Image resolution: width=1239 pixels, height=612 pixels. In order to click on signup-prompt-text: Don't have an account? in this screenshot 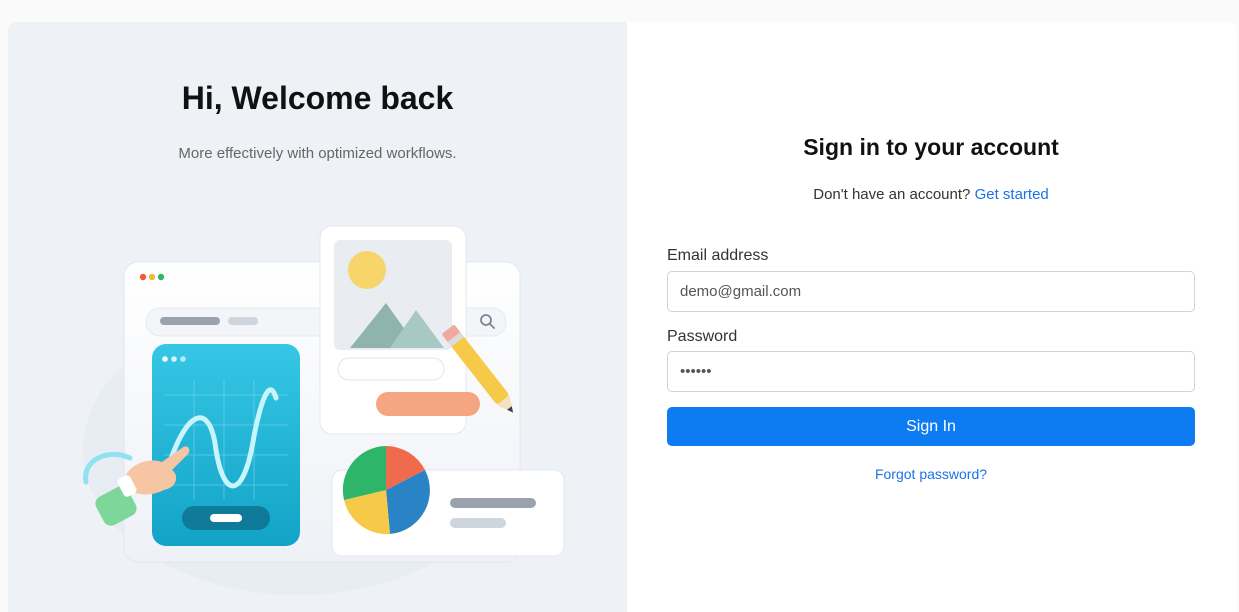, I will do `click(892, 194)`.